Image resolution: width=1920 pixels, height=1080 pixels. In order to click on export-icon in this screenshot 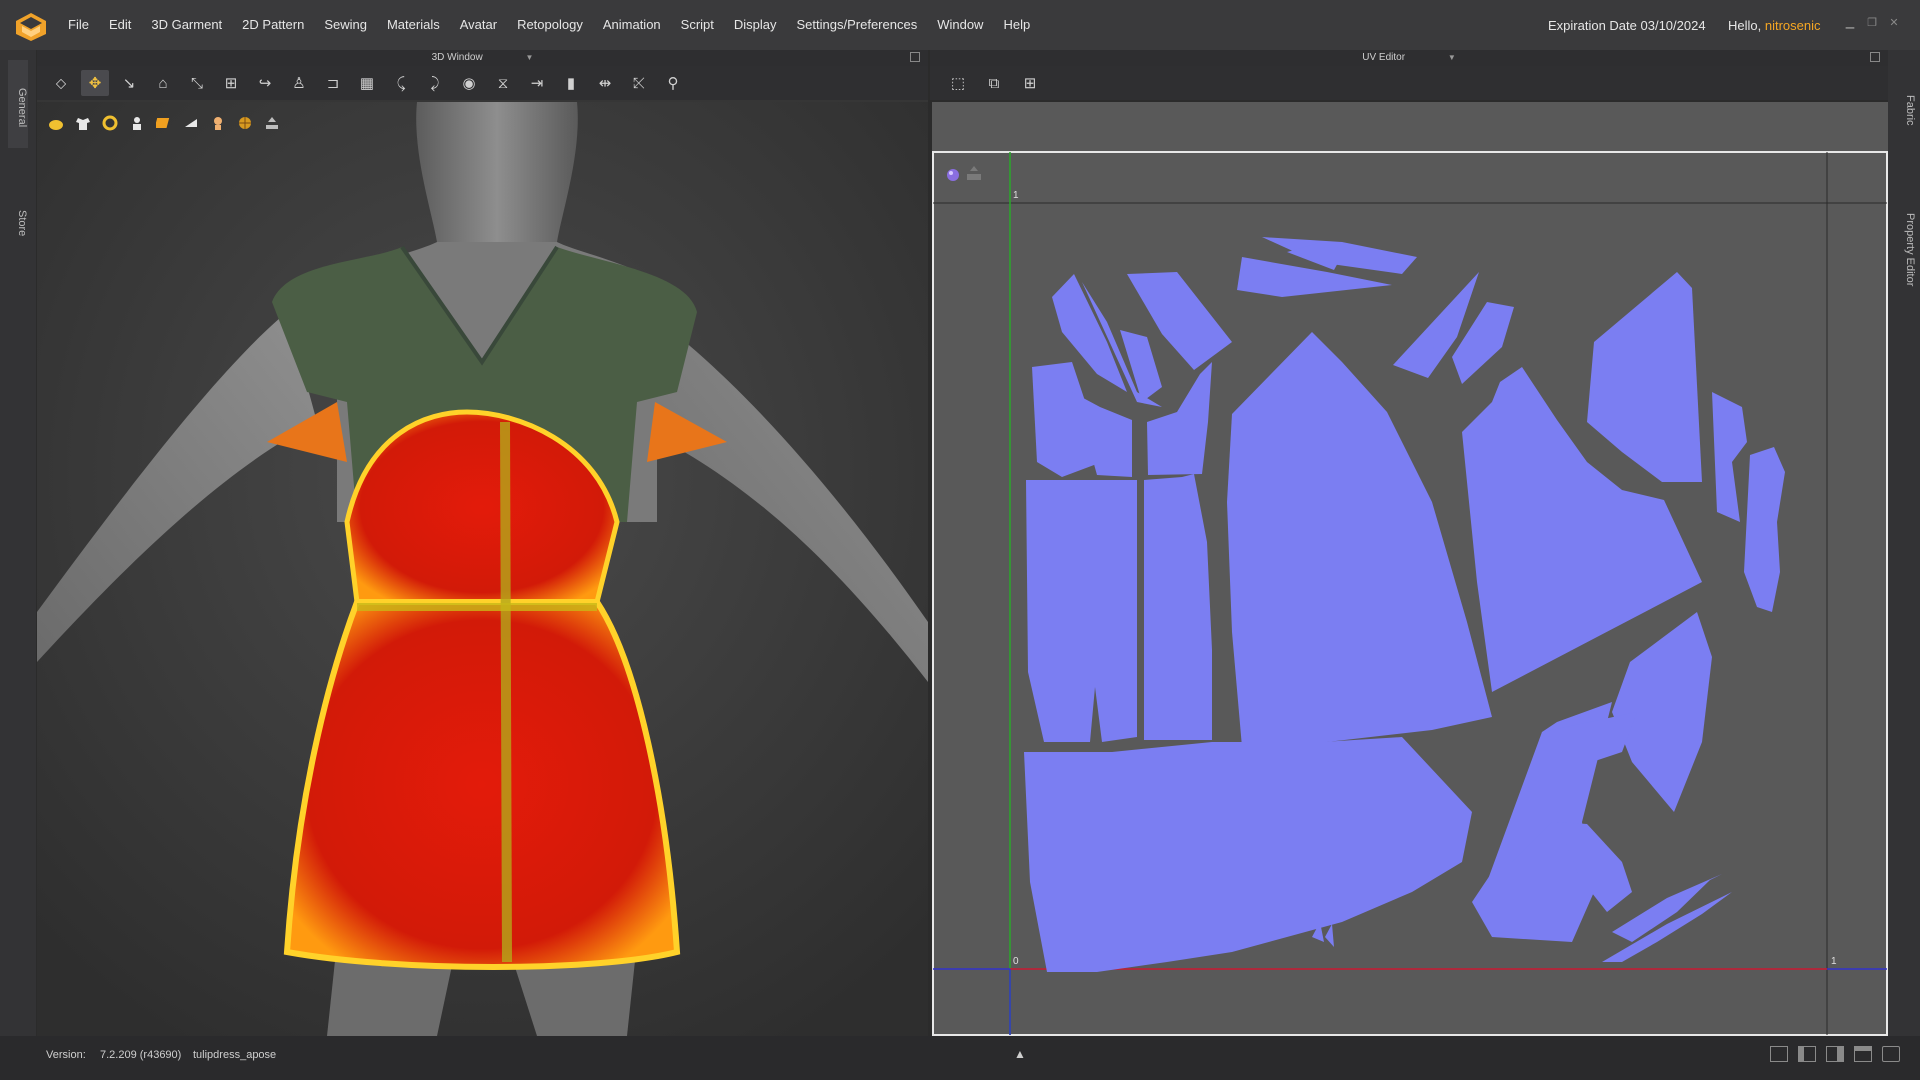, I will do `click(272, 123)`.